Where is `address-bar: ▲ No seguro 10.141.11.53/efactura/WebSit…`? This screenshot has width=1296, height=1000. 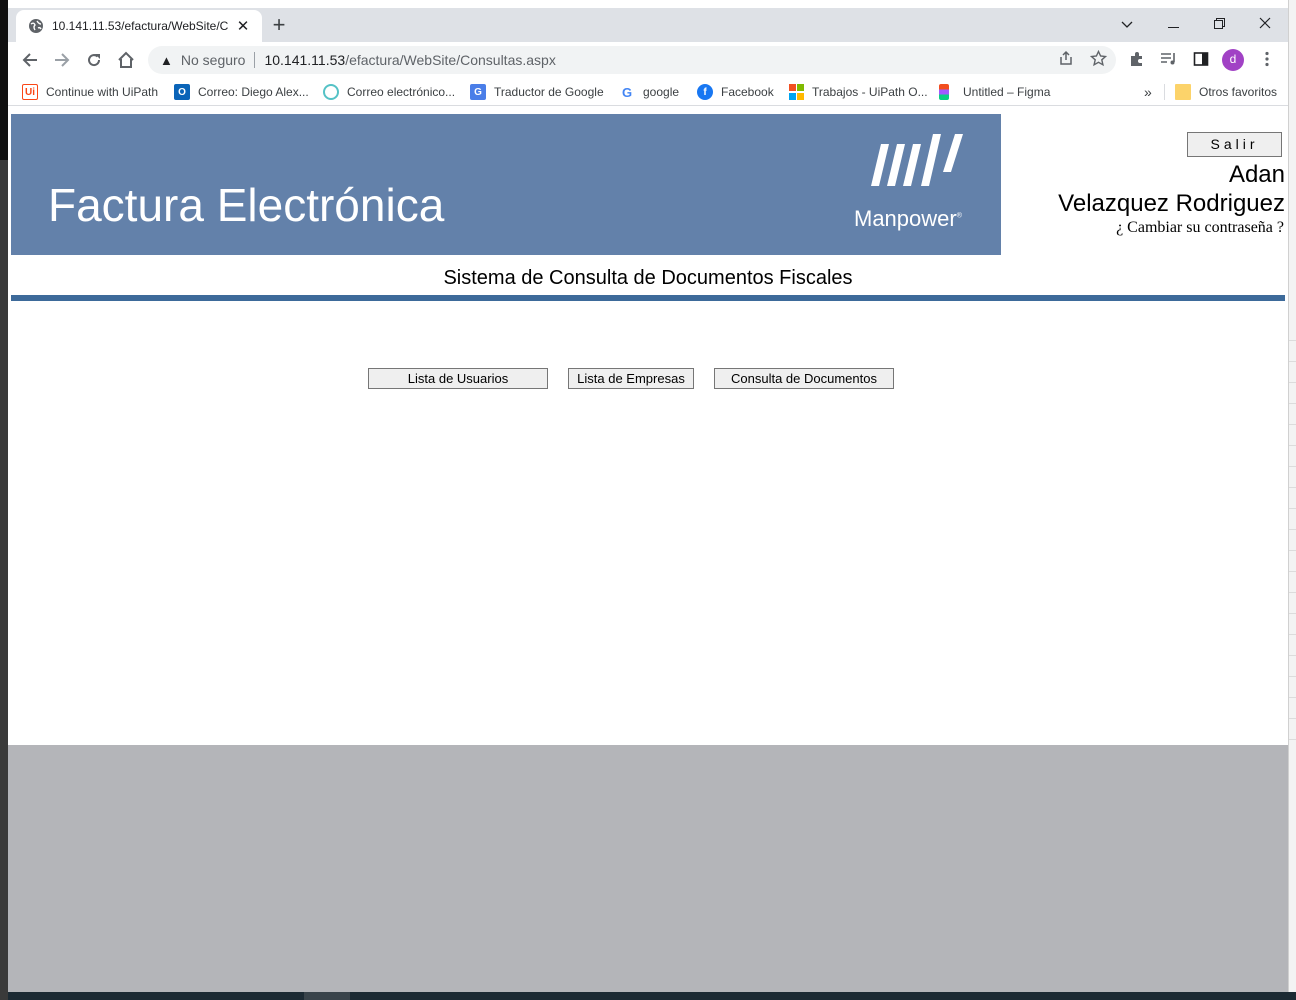 address-bar: ▲ No seguro 10.141.11.53/efactura/WebSit… is located at coordinates (632, 60).